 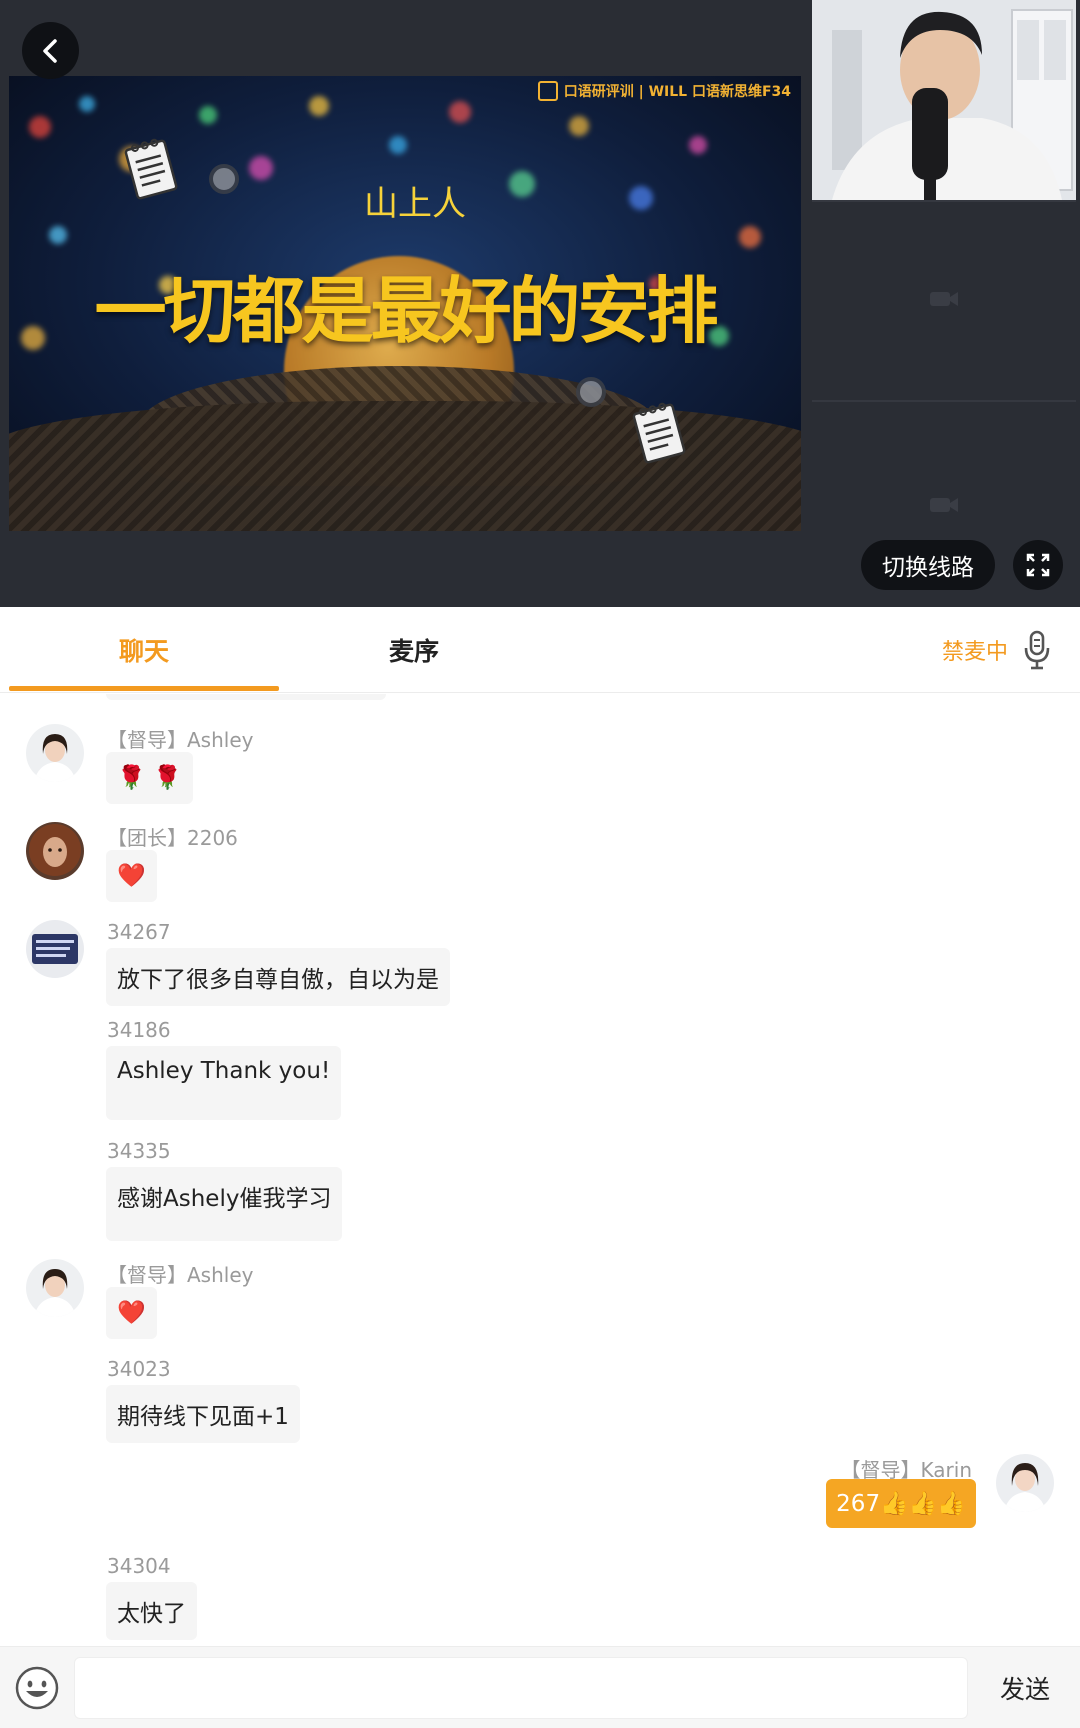 I want to click on message-bubble: 感谢Ashely催我学习, so click(x=224, y=1204).